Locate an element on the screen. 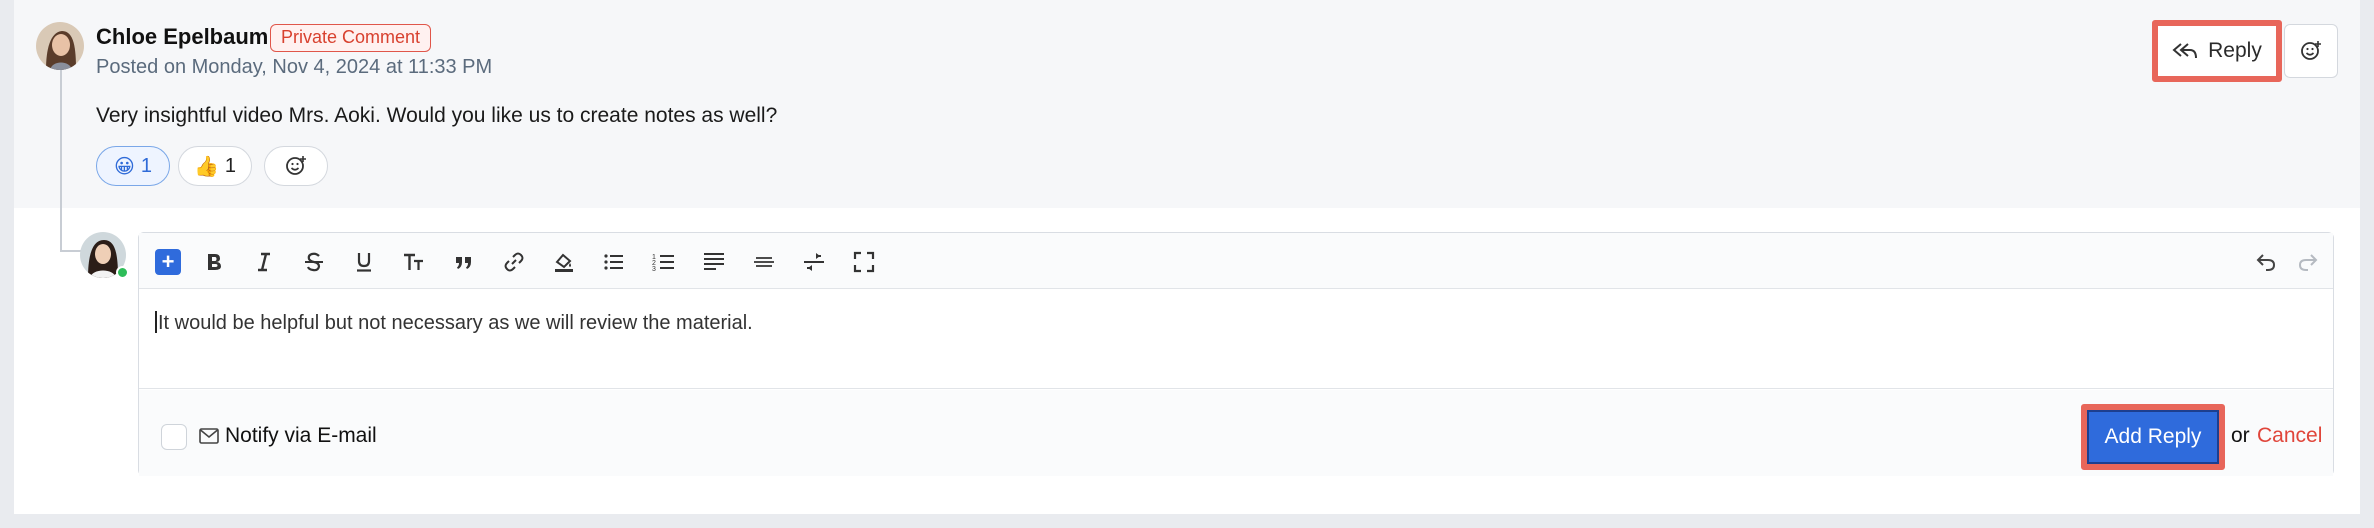  text-cursor is located at coordinates (156, 322).